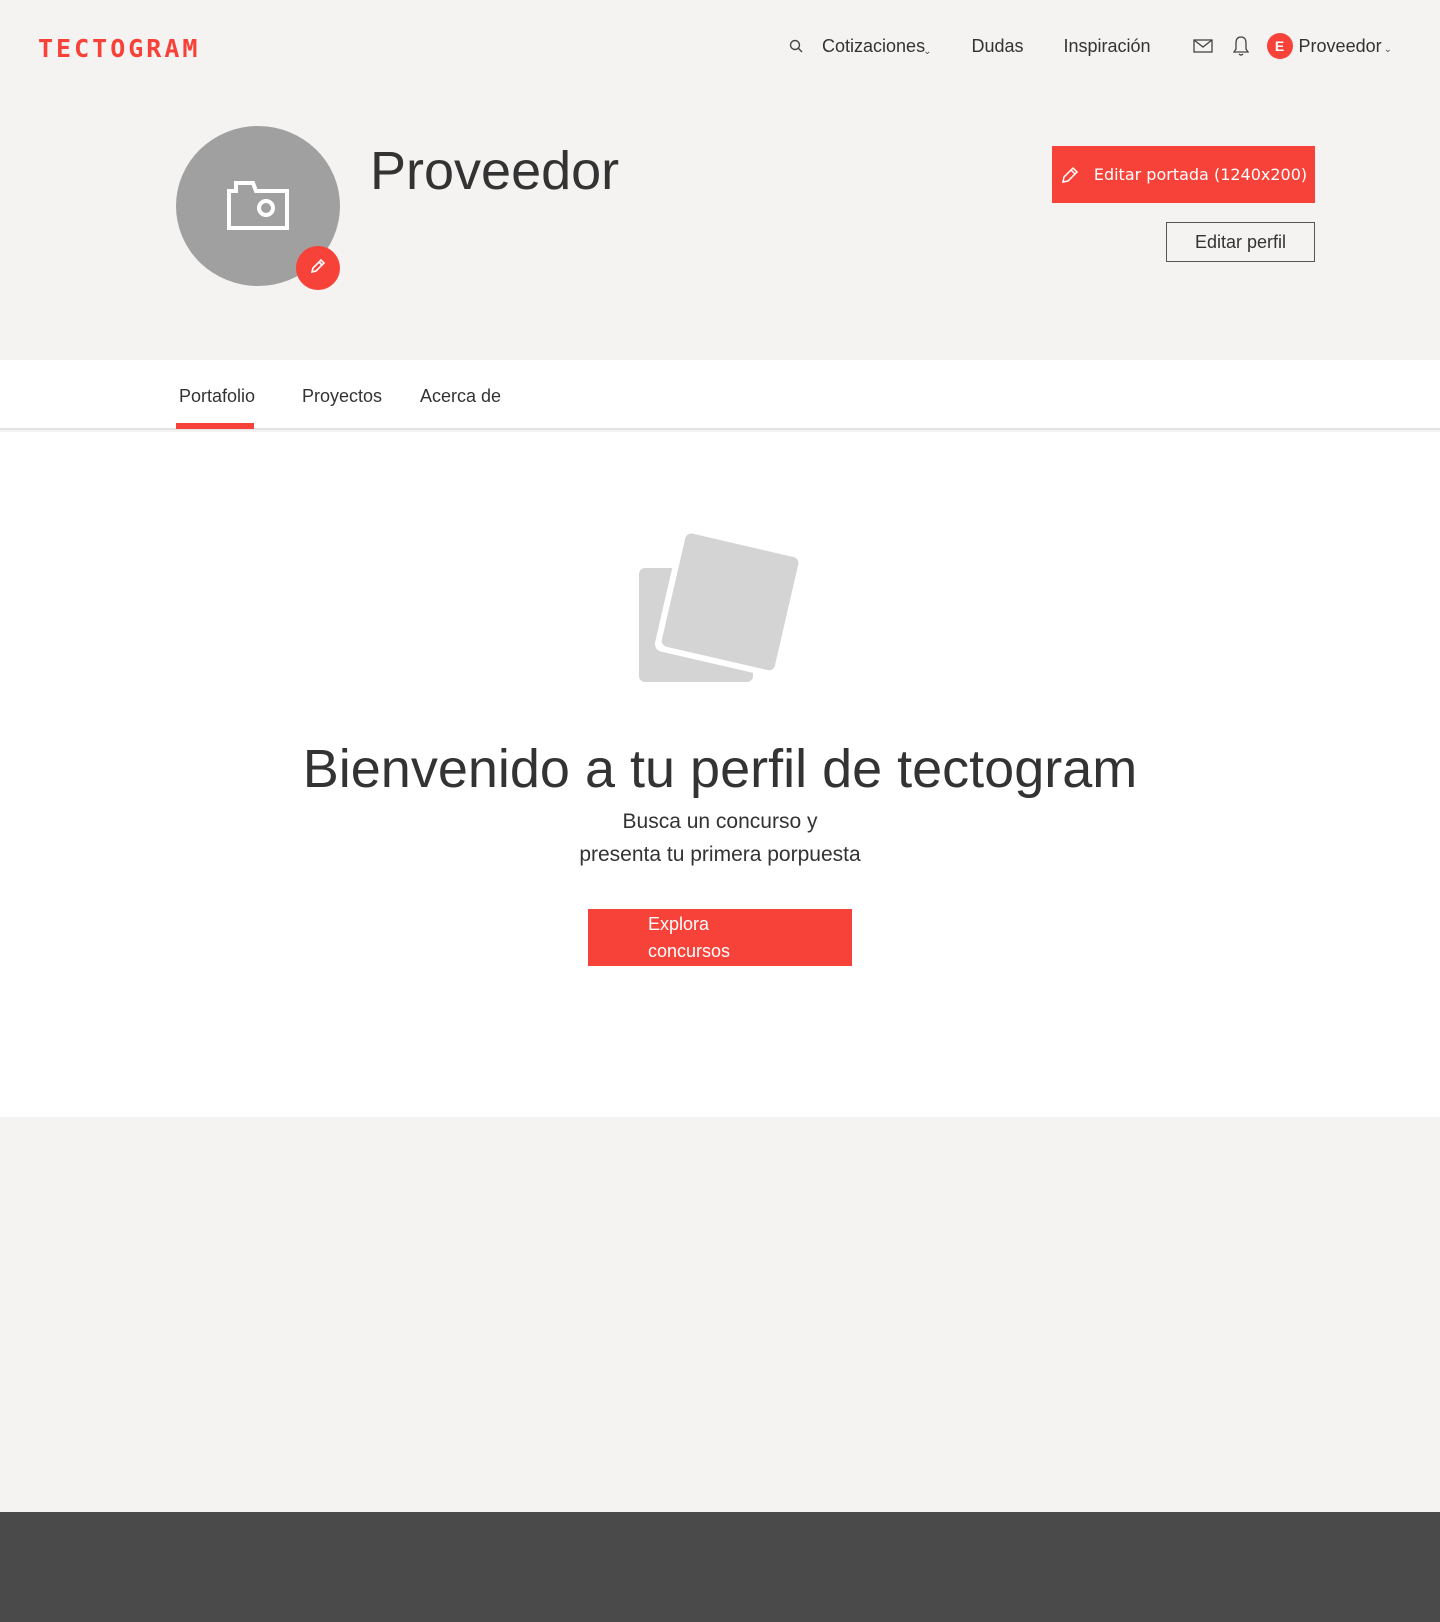 The height and width of the screenshot is (1622, 1440). I want to click on tab-acerca-de: Acerca de, so click(460, 396).